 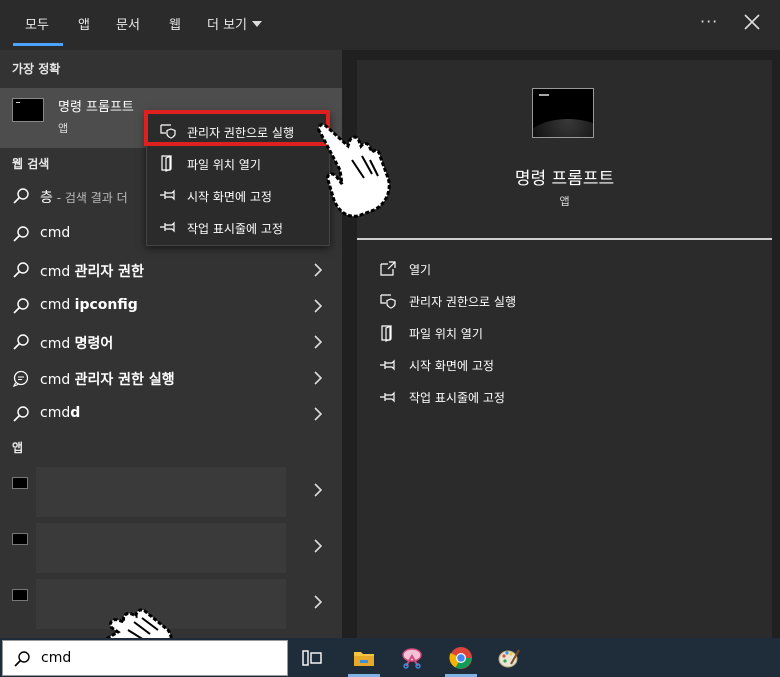 What do you see at coordinates (364, 658) in the screenshot?
I see `file-explorer-icon` at bounding box center [364, 658].